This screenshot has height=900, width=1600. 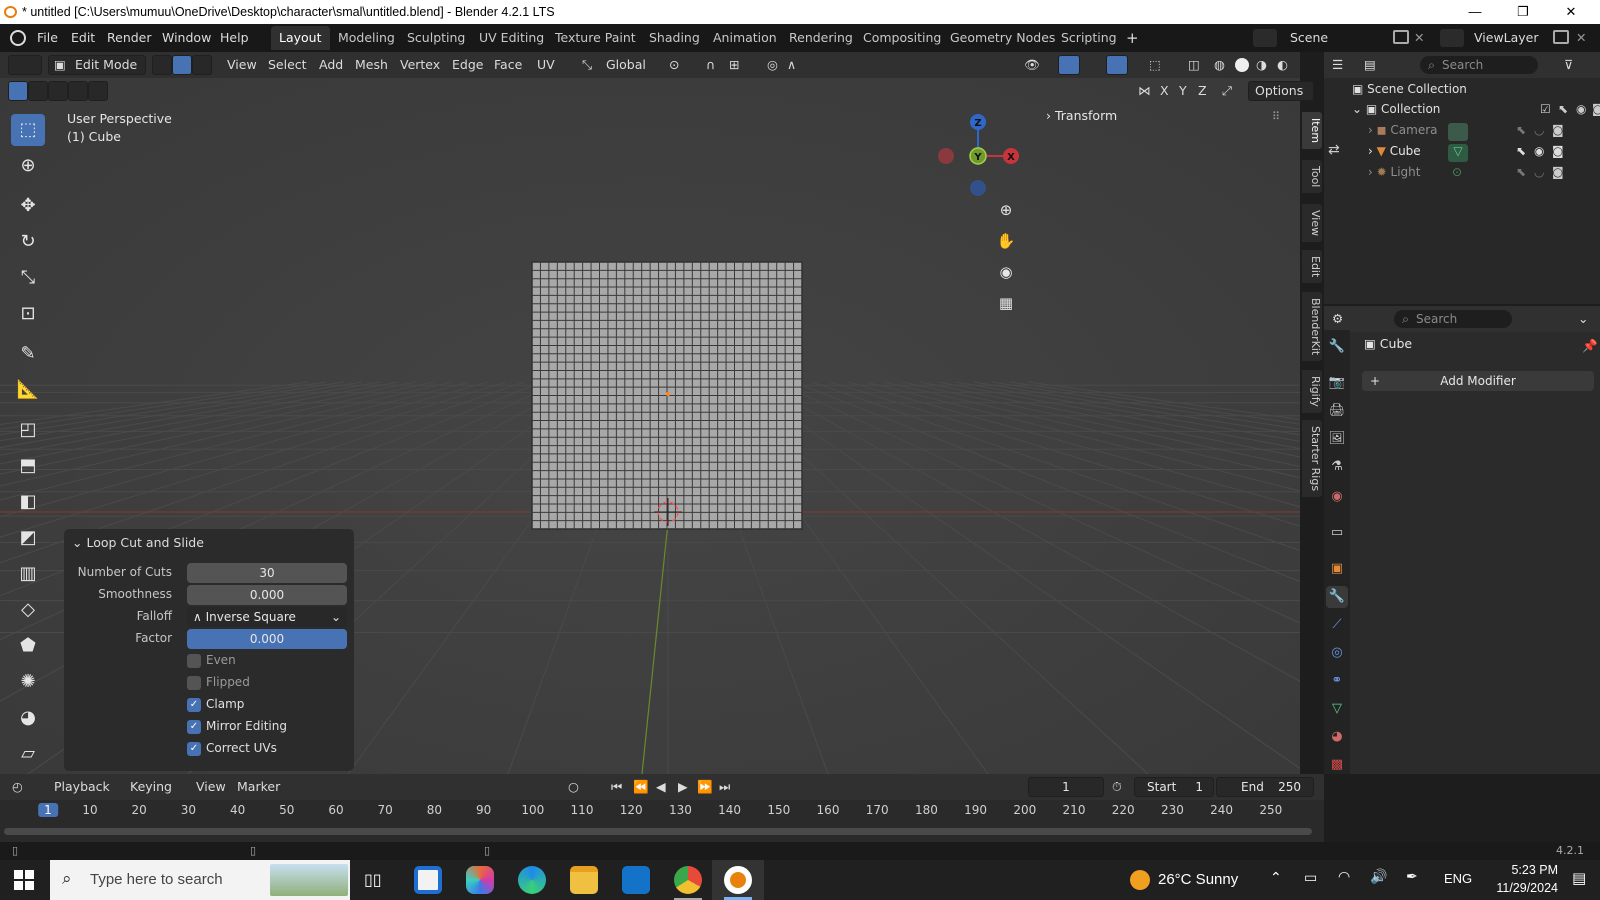 What do you see at coordinates (1478, 381) in the screenshot?
I see `add-modifier-button: + Add Modifier` at bounding box center [1478, 381].